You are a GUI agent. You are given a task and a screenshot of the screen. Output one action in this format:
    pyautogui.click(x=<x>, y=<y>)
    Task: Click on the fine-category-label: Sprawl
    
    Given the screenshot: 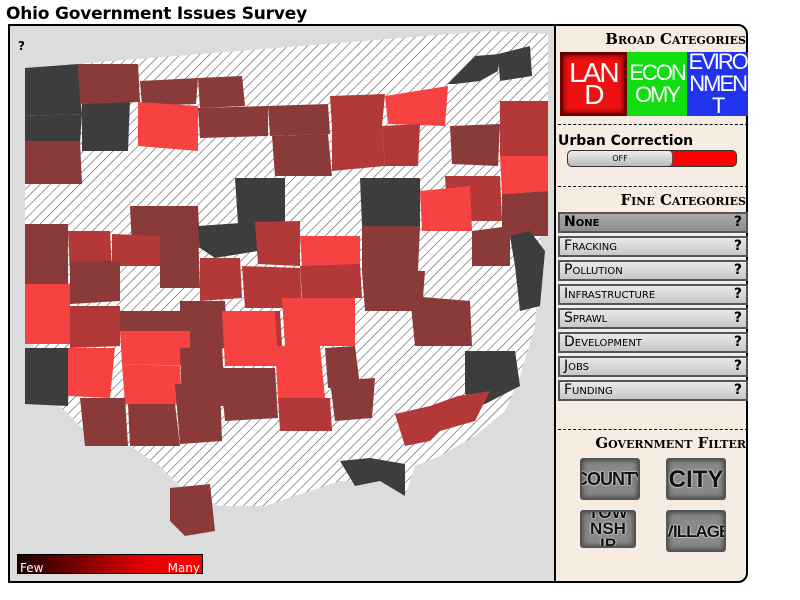 What is the action you would take?
    pyautogui.click(x=586, y=318)
    